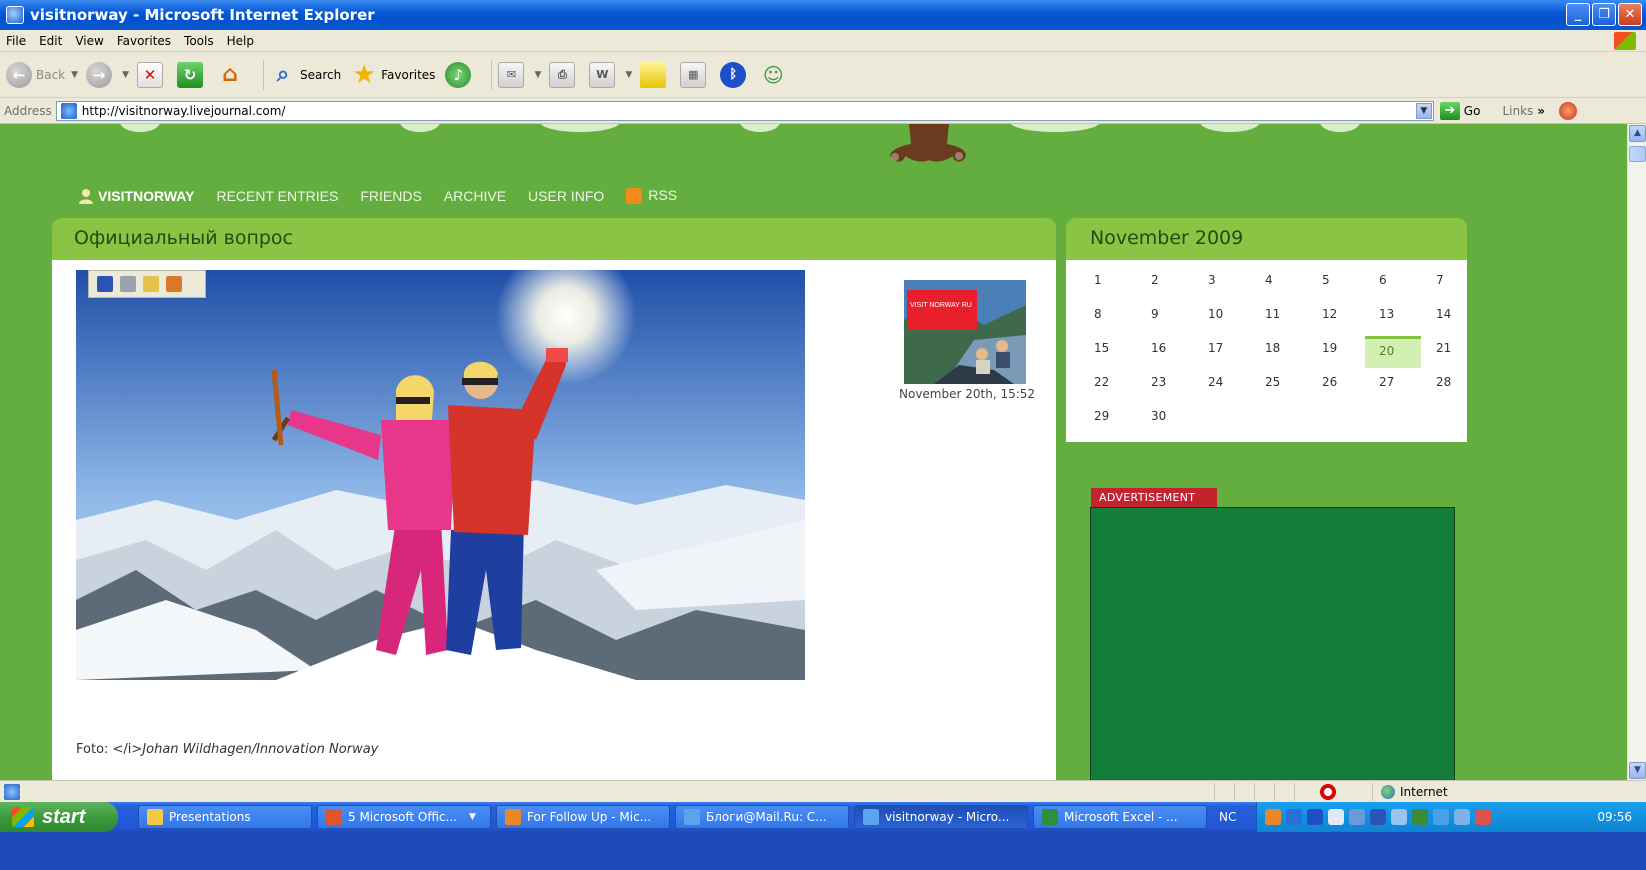 Image resolution: width=1646 pixels, height=870 pixels. What do you see at coordinates (74, 75) in the screenshot?
I see `back-dropdown-icon: ▼` at bounding box center [74, 75].